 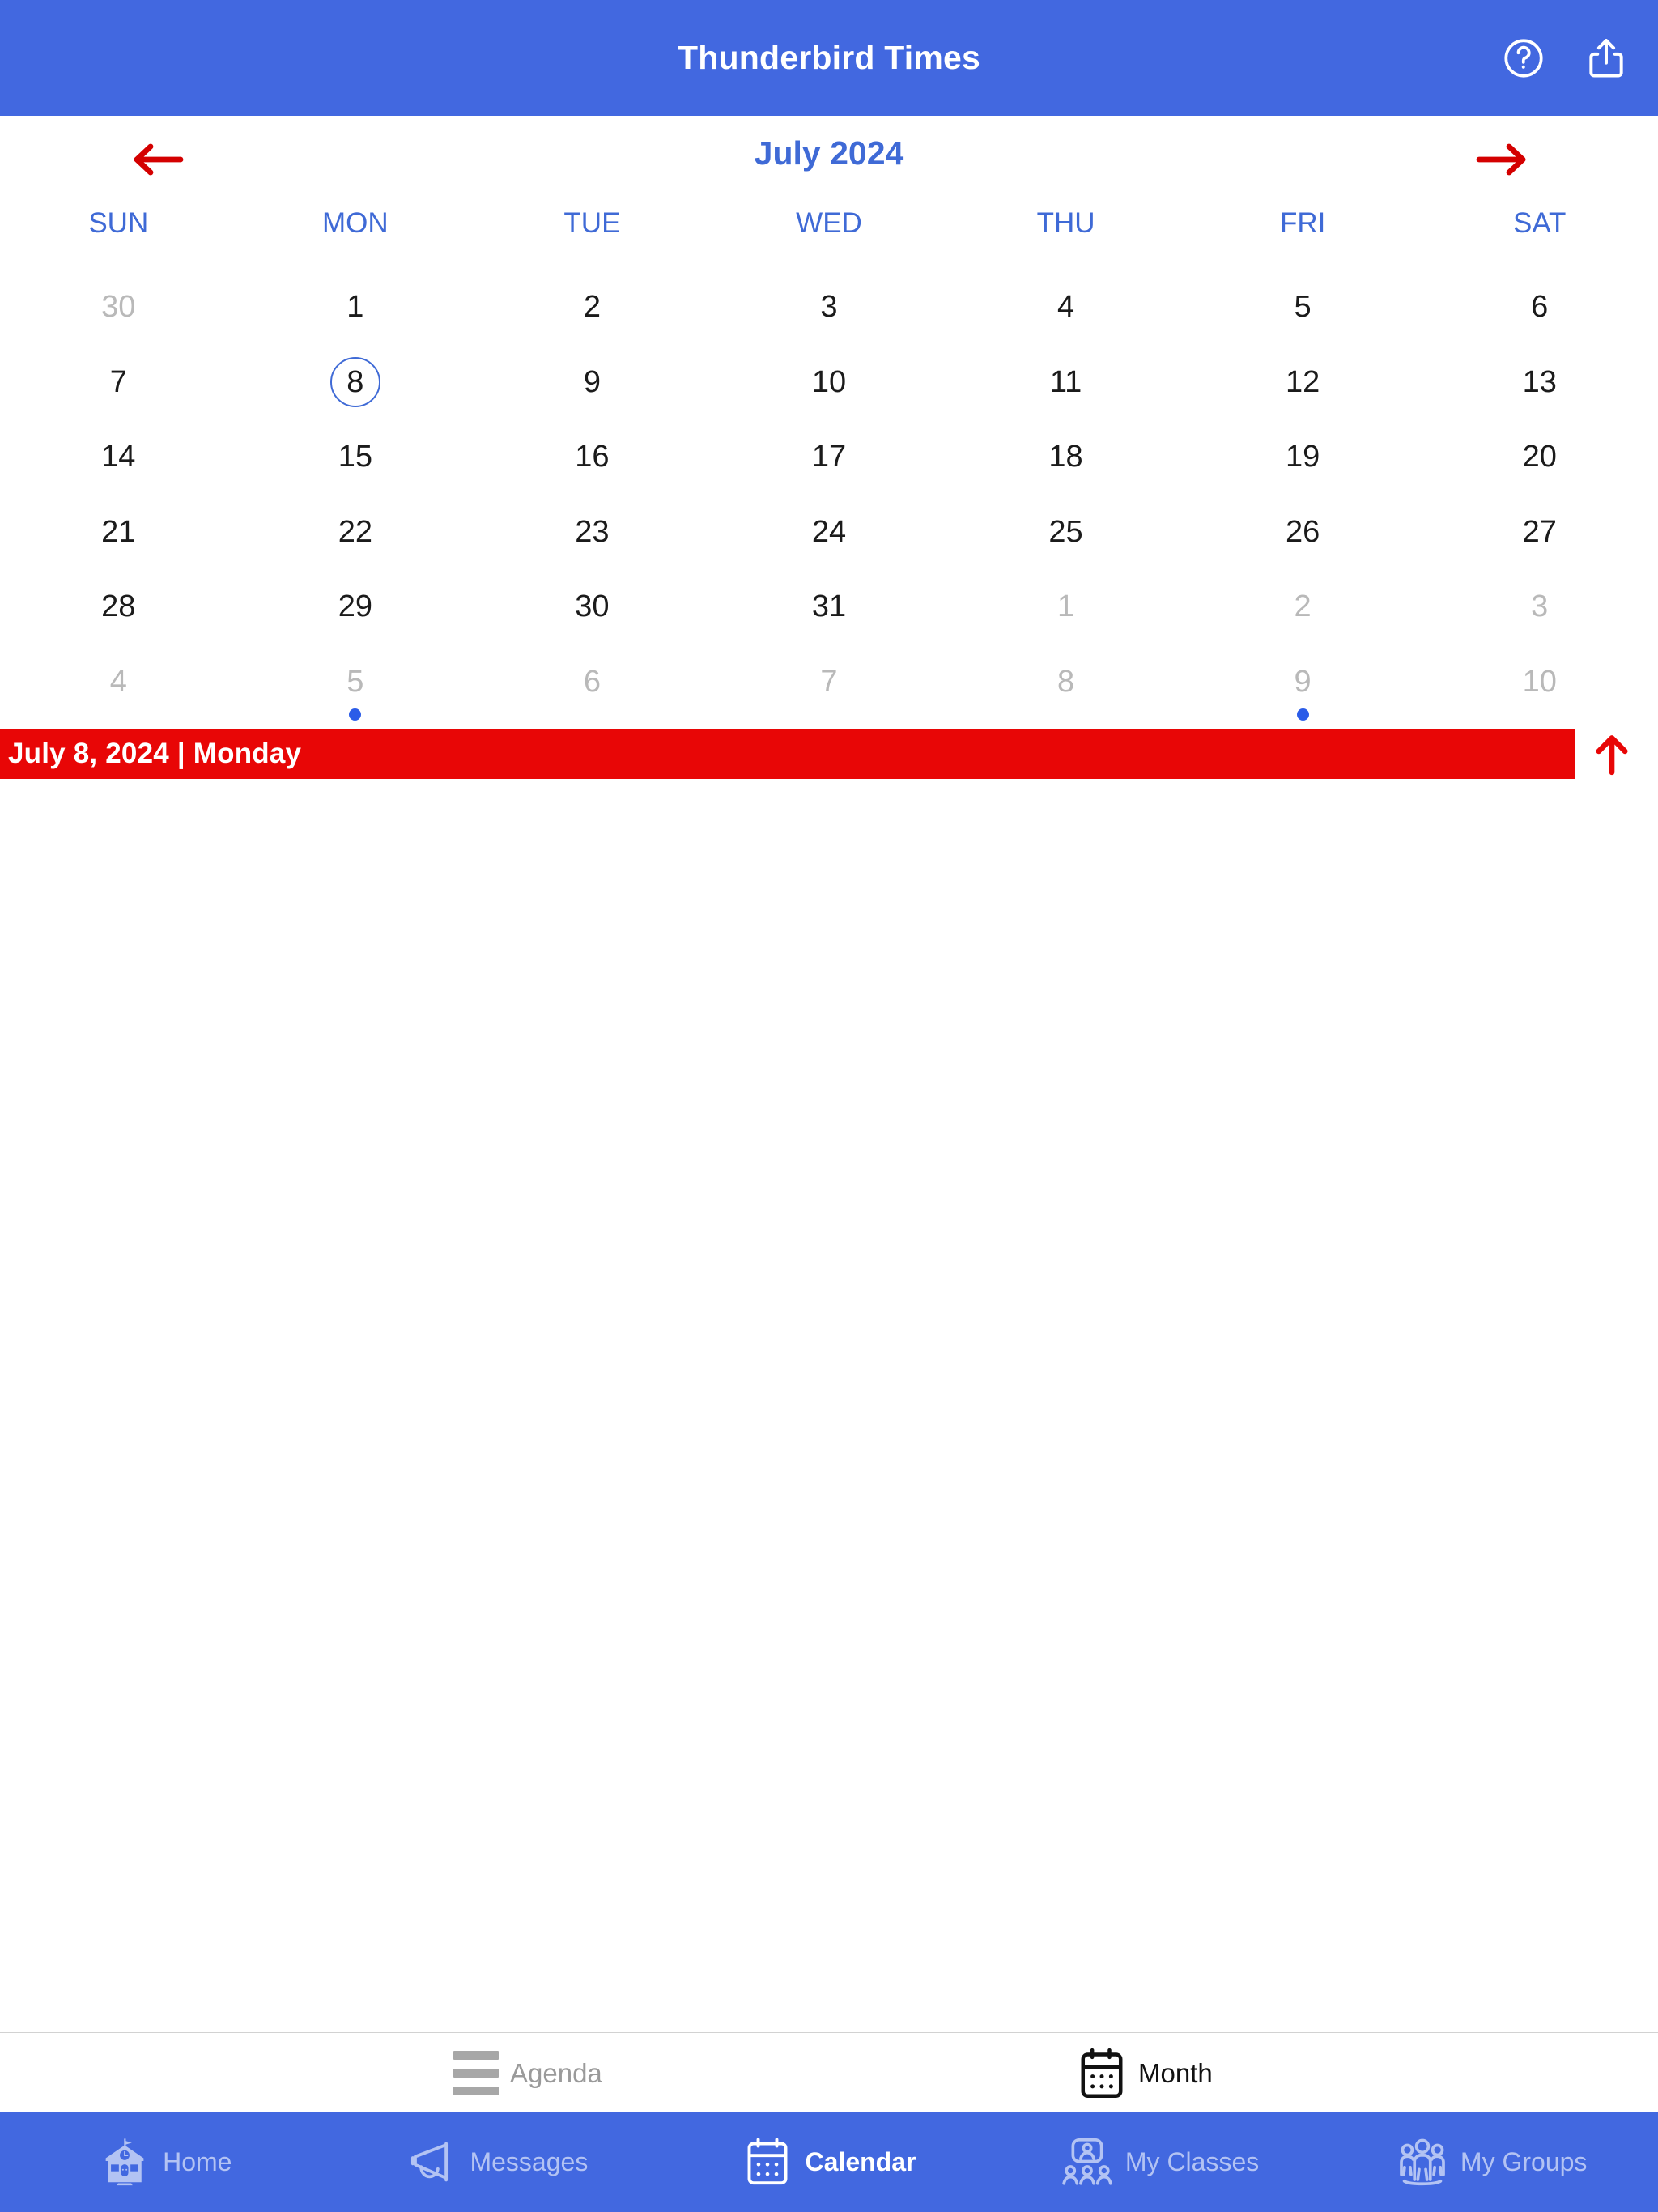 I want to click on calendar-day-cell: 19, so click(x=1303, y=463).